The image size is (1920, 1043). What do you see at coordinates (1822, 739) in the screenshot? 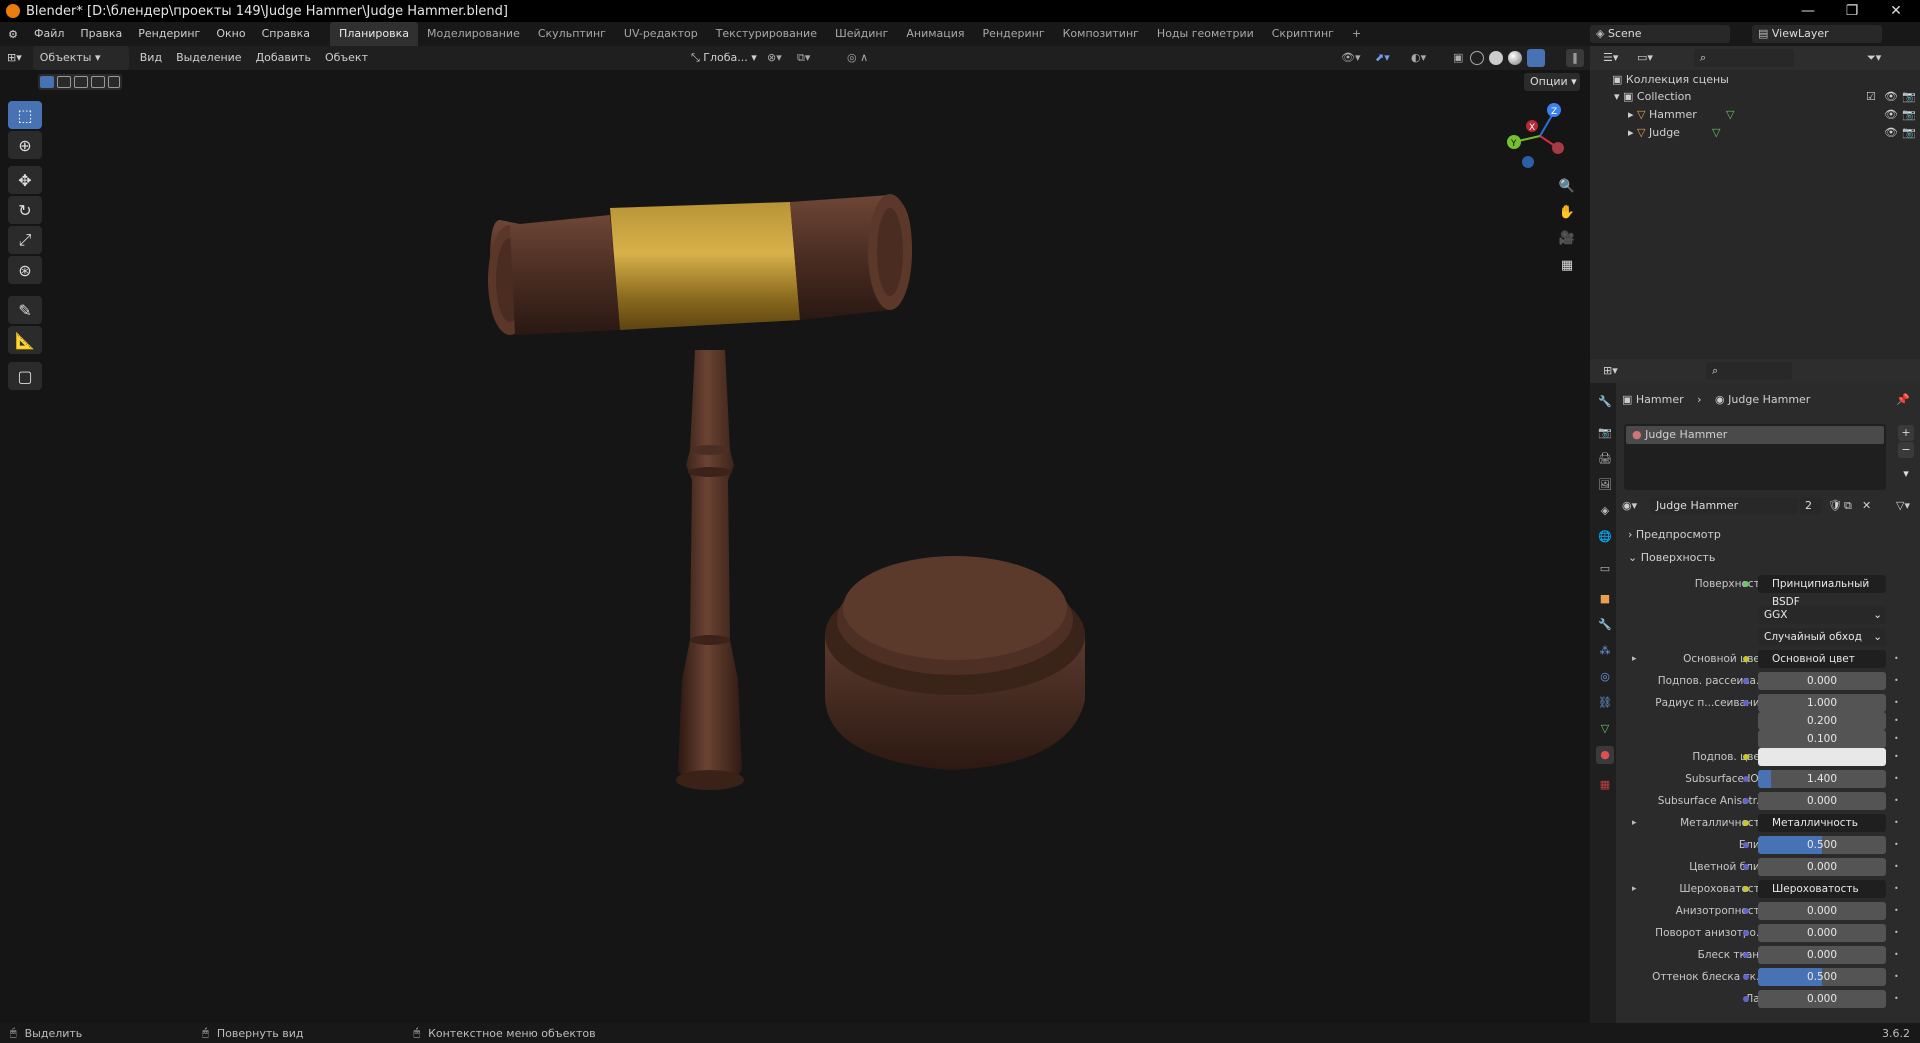
I see `value-slider: 0.100` at bounding box center [1822, 739].